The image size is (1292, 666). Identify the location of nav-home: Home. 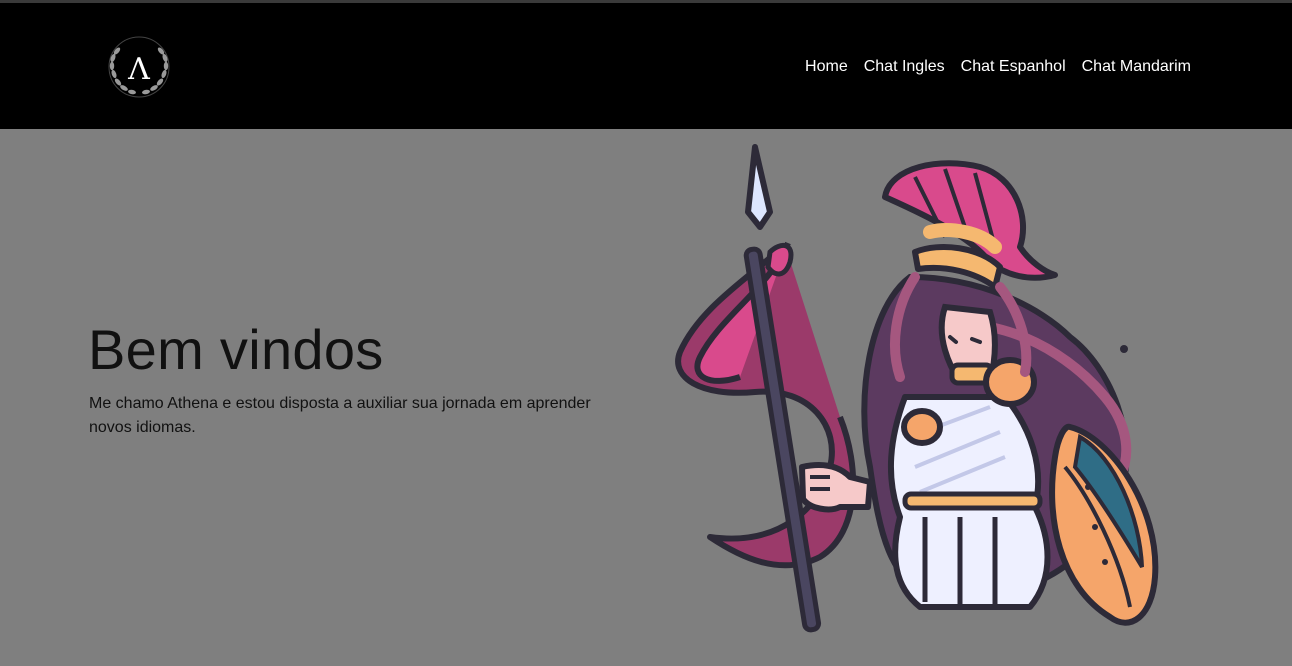
(826, 67).